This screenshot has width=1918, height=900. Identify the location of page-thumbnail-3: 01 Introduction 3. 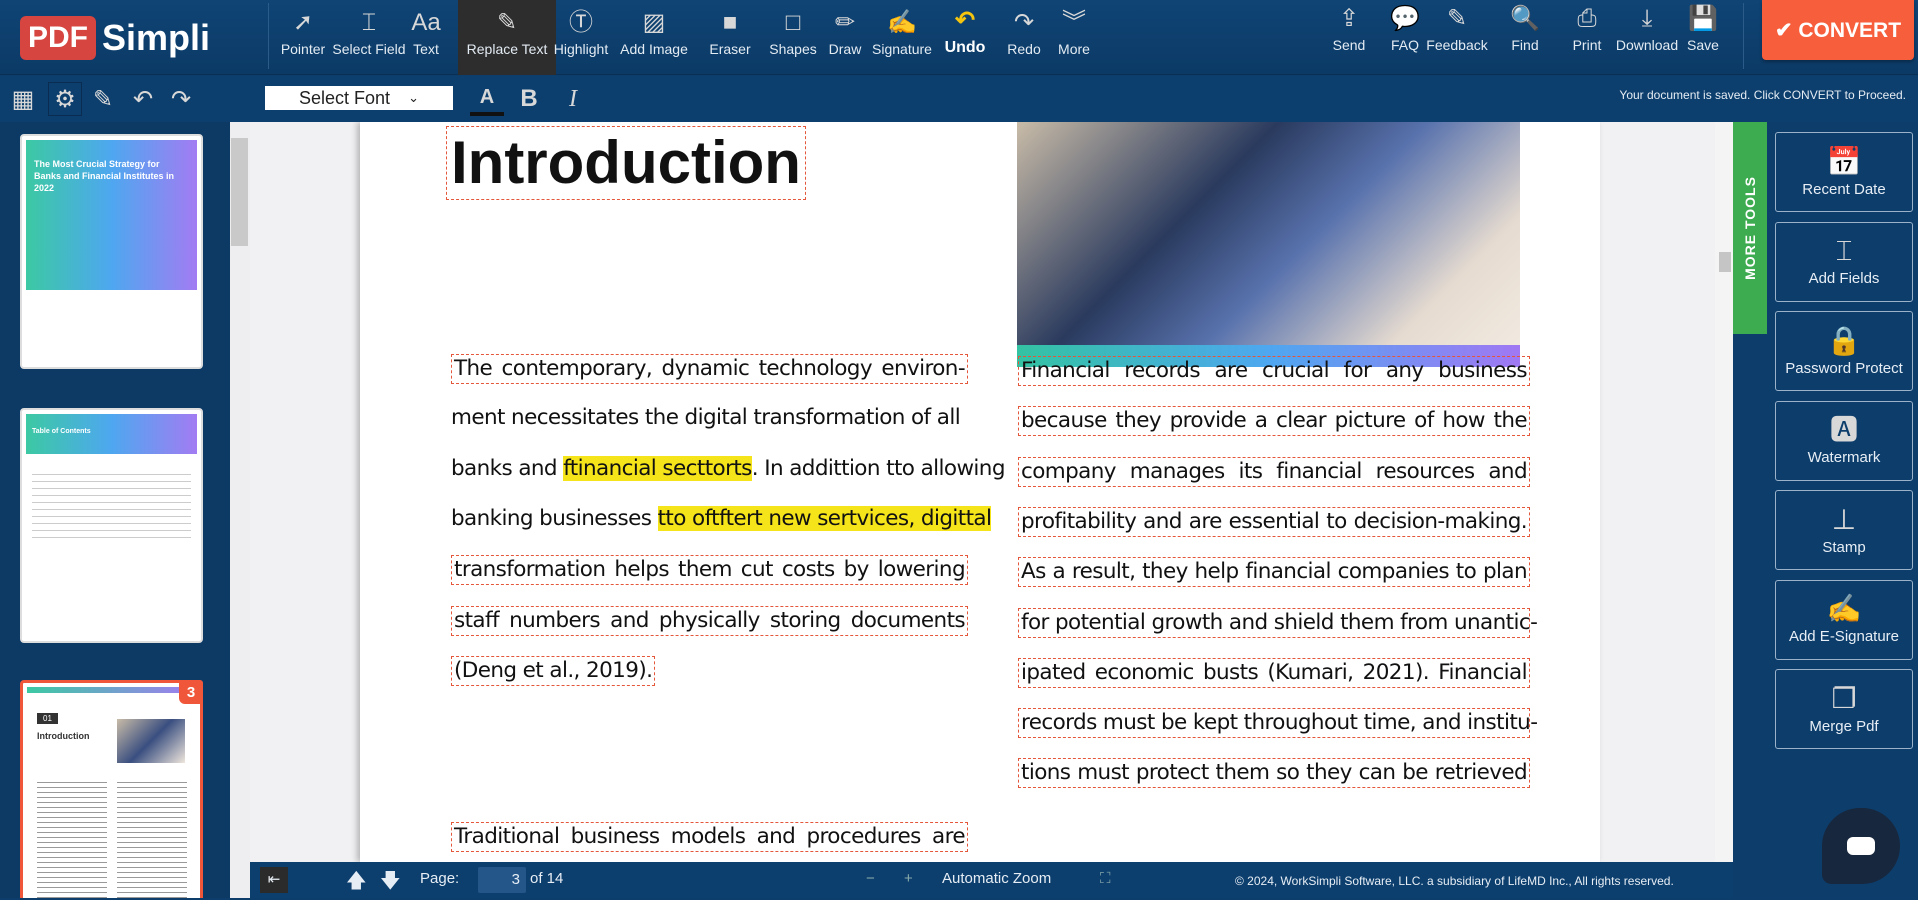
(111, 789).